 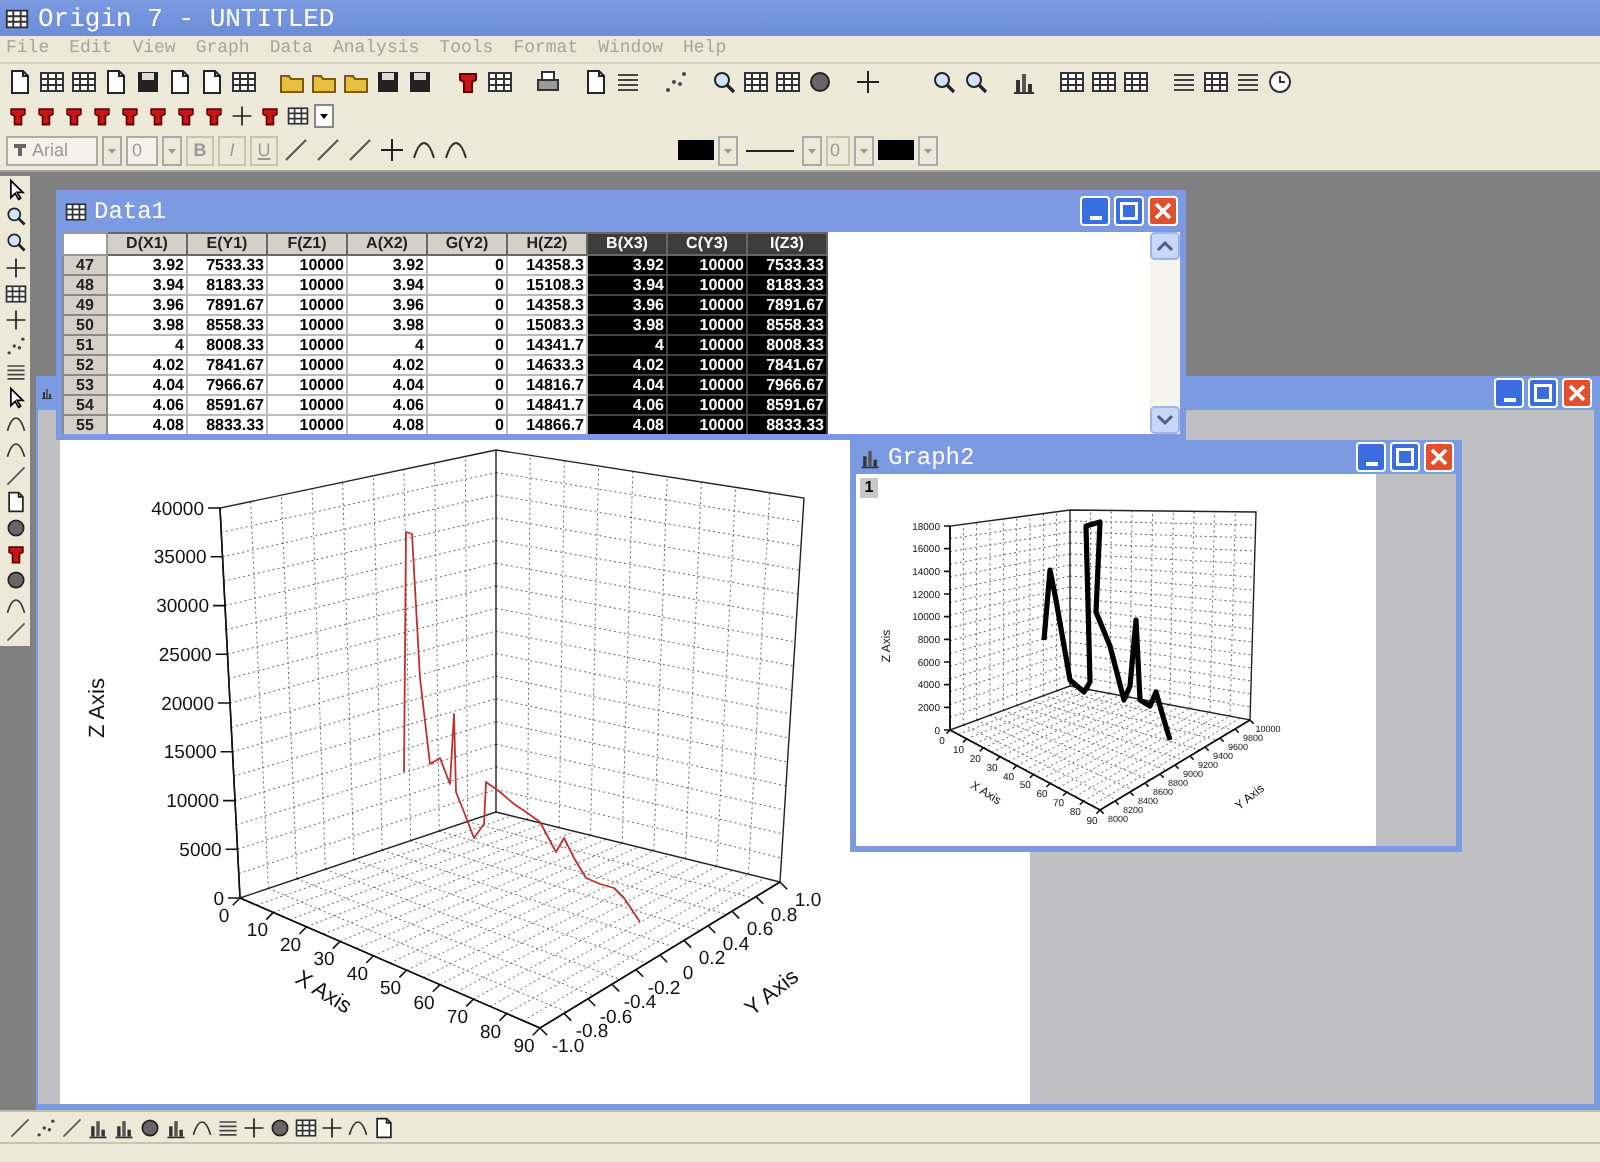 What do you see at coordinates (85, 385) in the screenshot?
I see `row-header: 53` at bounding box center [85, 385].